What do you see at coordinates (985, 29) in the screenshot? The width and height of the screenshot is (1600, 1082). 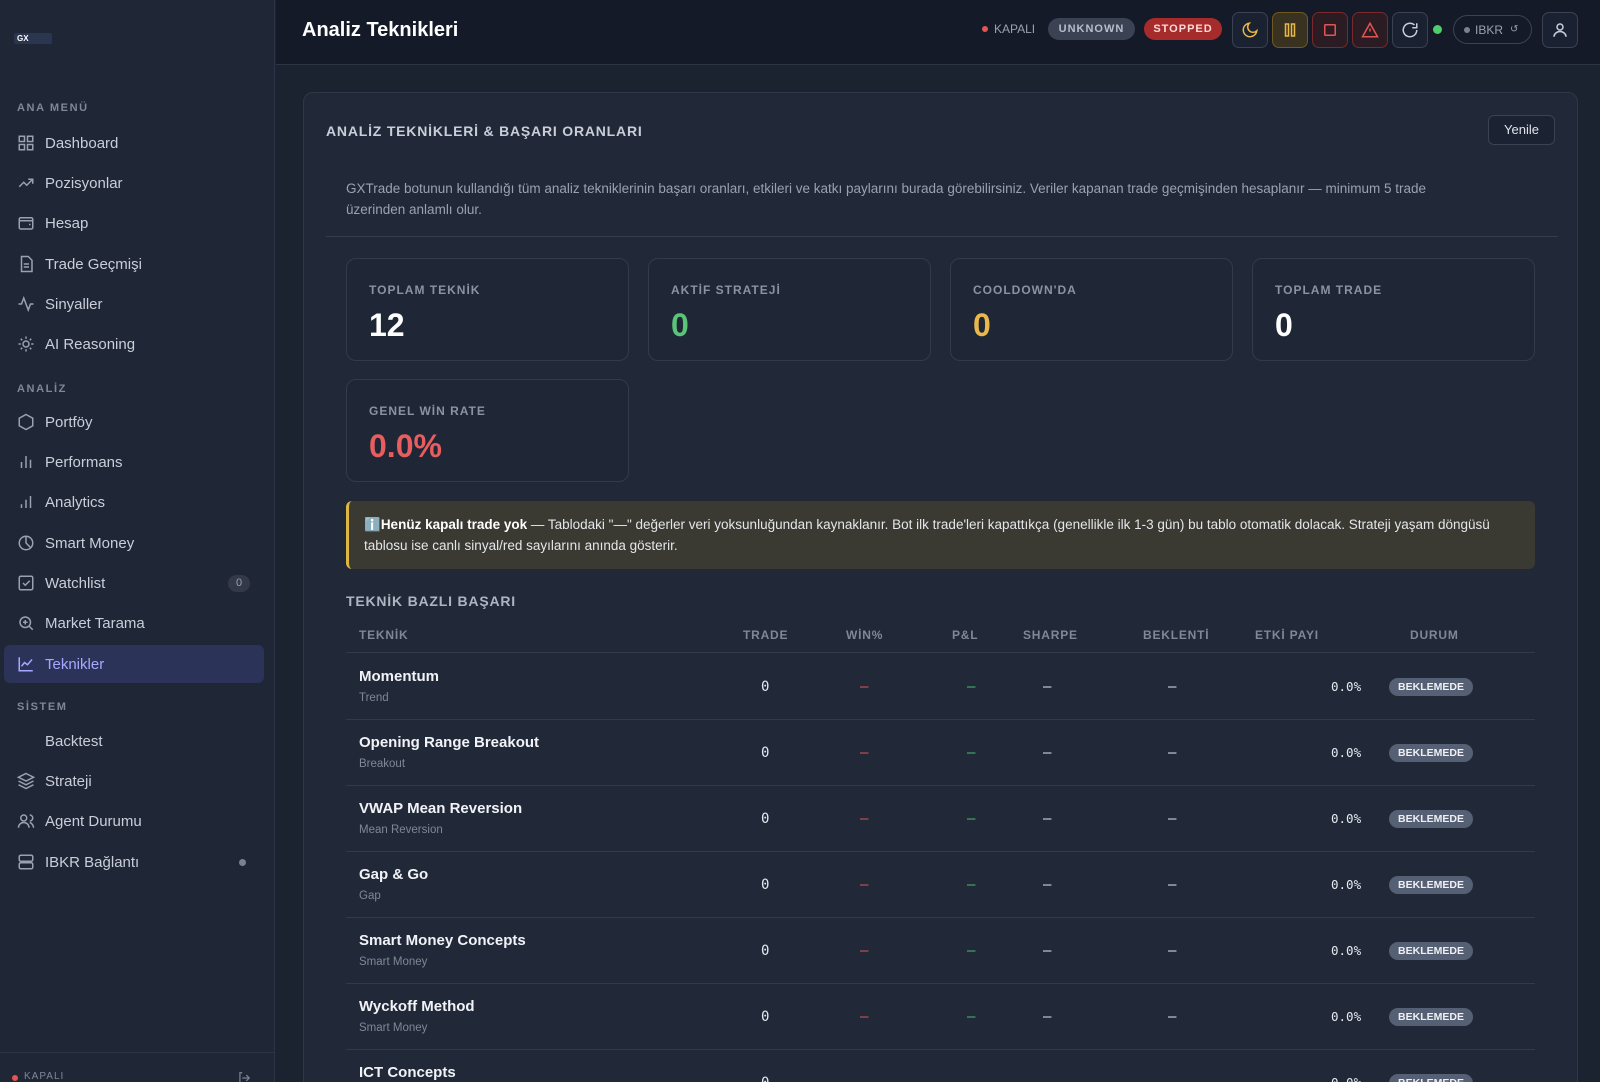 I see `connection-dot` at bounding box center [985, 29].